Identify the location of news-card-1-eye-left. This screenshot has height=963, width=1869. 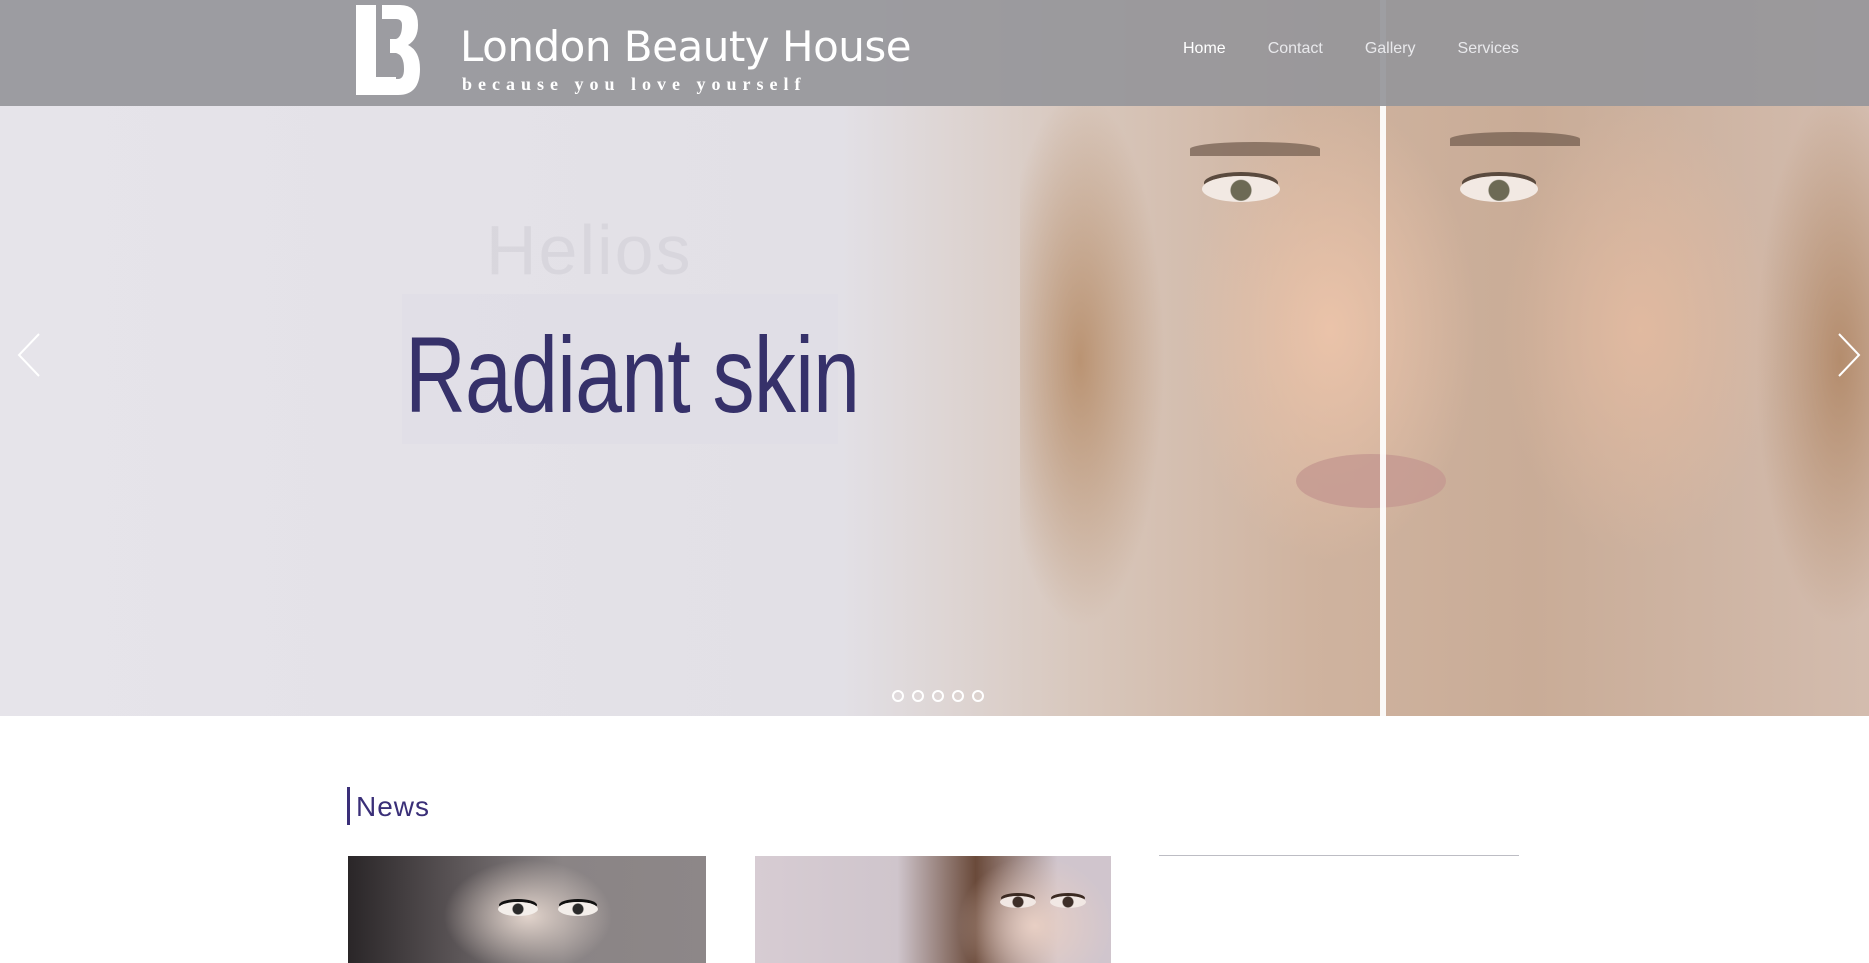
(518, 909).